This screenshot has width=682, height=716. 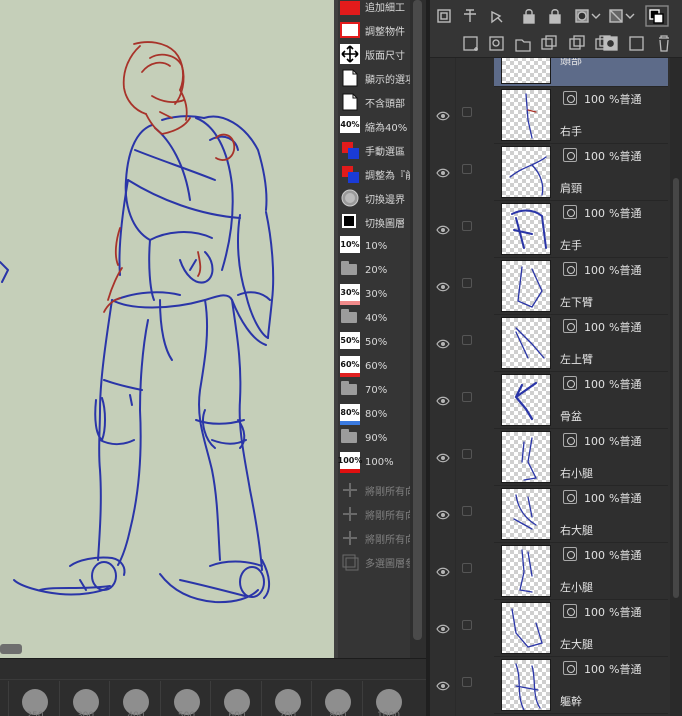 I want to click on opacity-preset-item: 10% 10%, so click(x=374, y=246).